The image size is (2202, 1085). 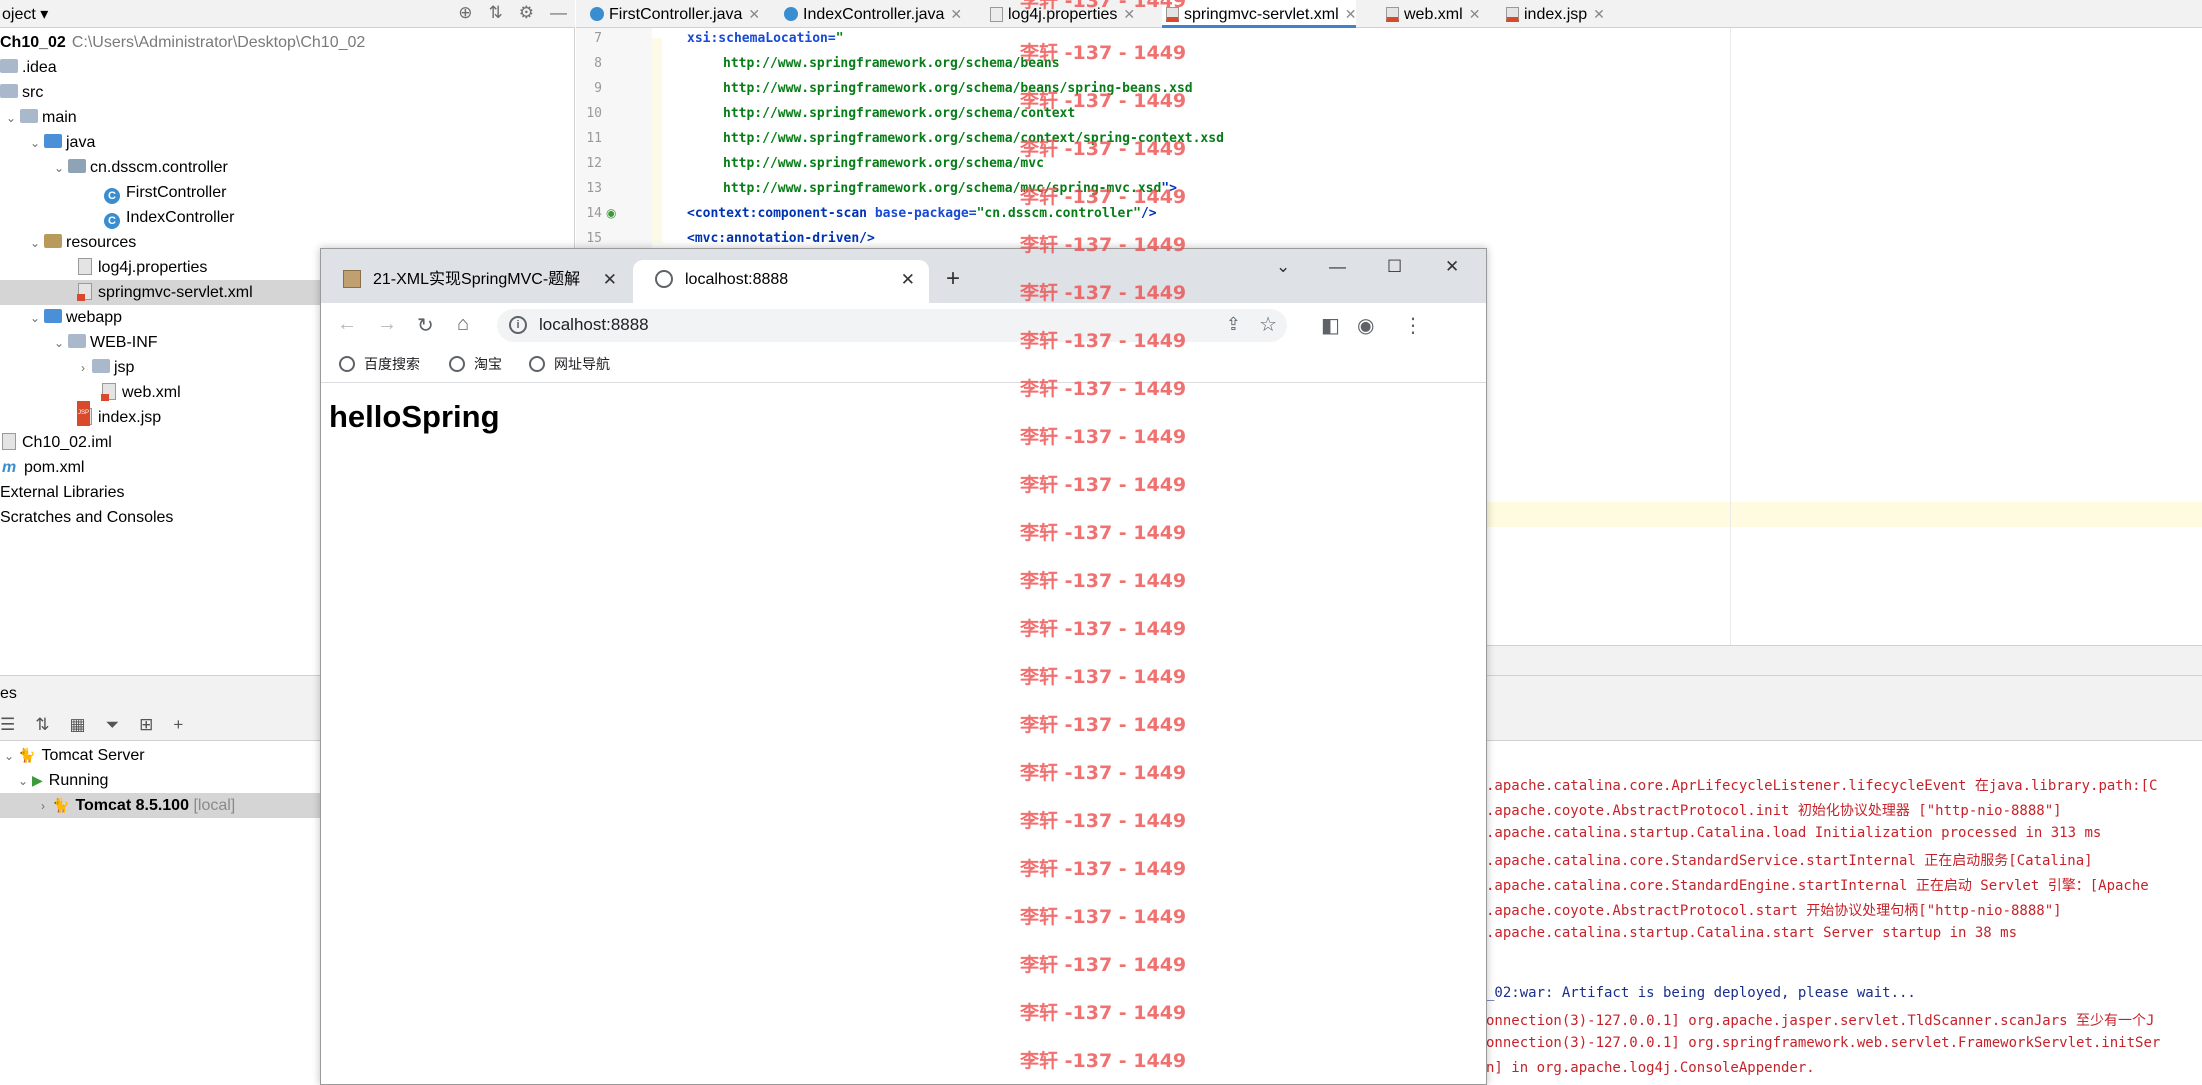 I want to click on address-bar: i localhost:8888 ⇪ ☆, so click(x=892, y=325).